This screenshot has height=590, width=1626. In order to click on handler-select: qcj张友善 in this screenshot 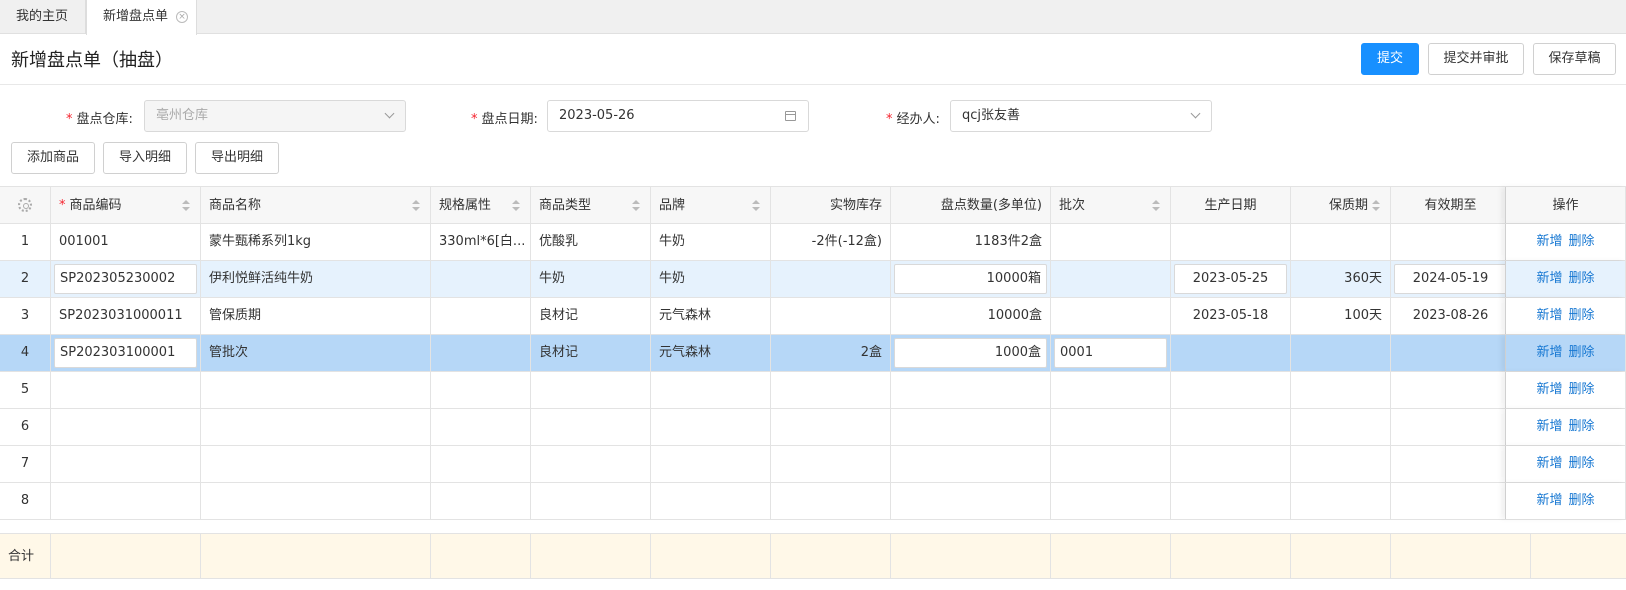, I will do `click(1081, 116)`.